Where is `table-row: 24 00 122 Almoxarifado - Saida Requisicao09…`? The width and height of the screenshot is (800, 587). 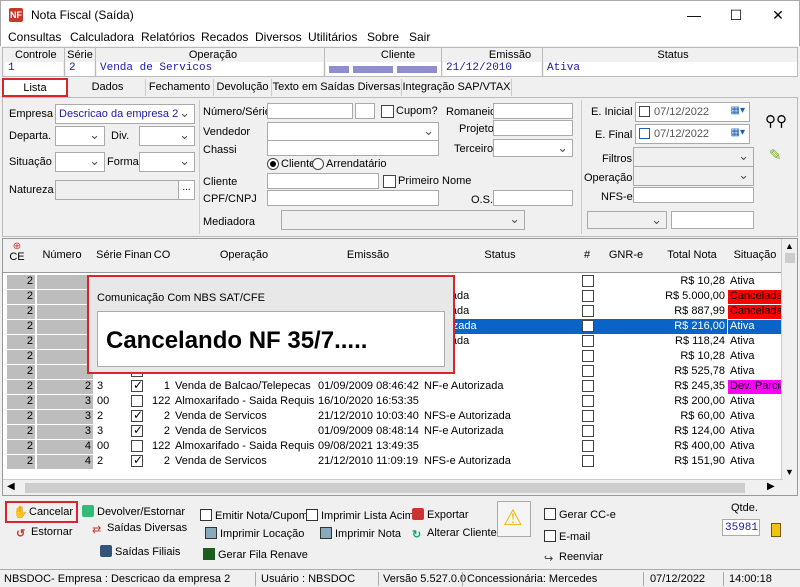
table-row: 24 00 122 Almoxarifado - Saida Requisicao09… is located at coordinates (393, 446).